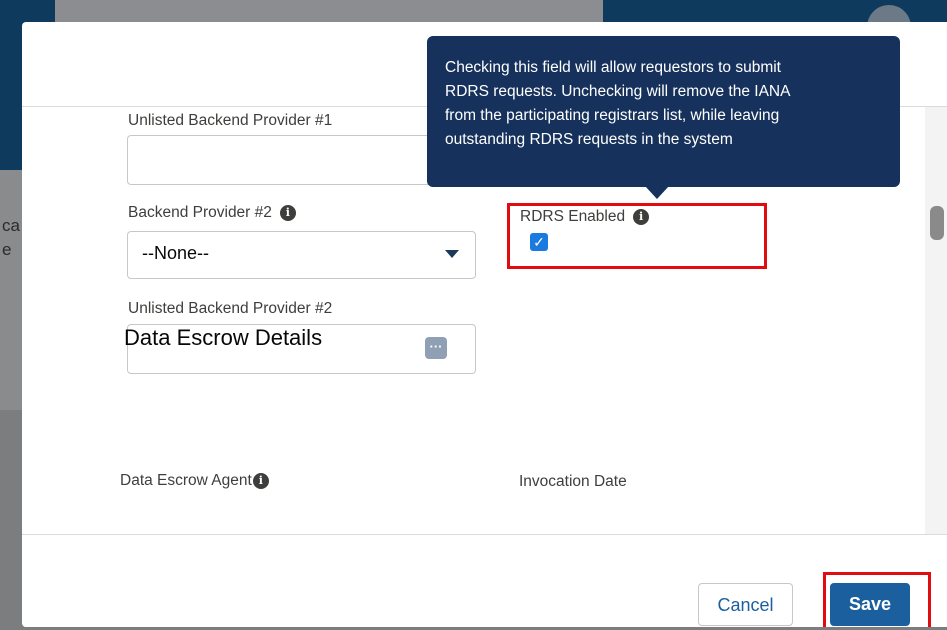 This screenshot has width=947, height=630. Describe the element at coordinates (452, 254) in the screenshot. I see `chevron-down-icon` at that location.